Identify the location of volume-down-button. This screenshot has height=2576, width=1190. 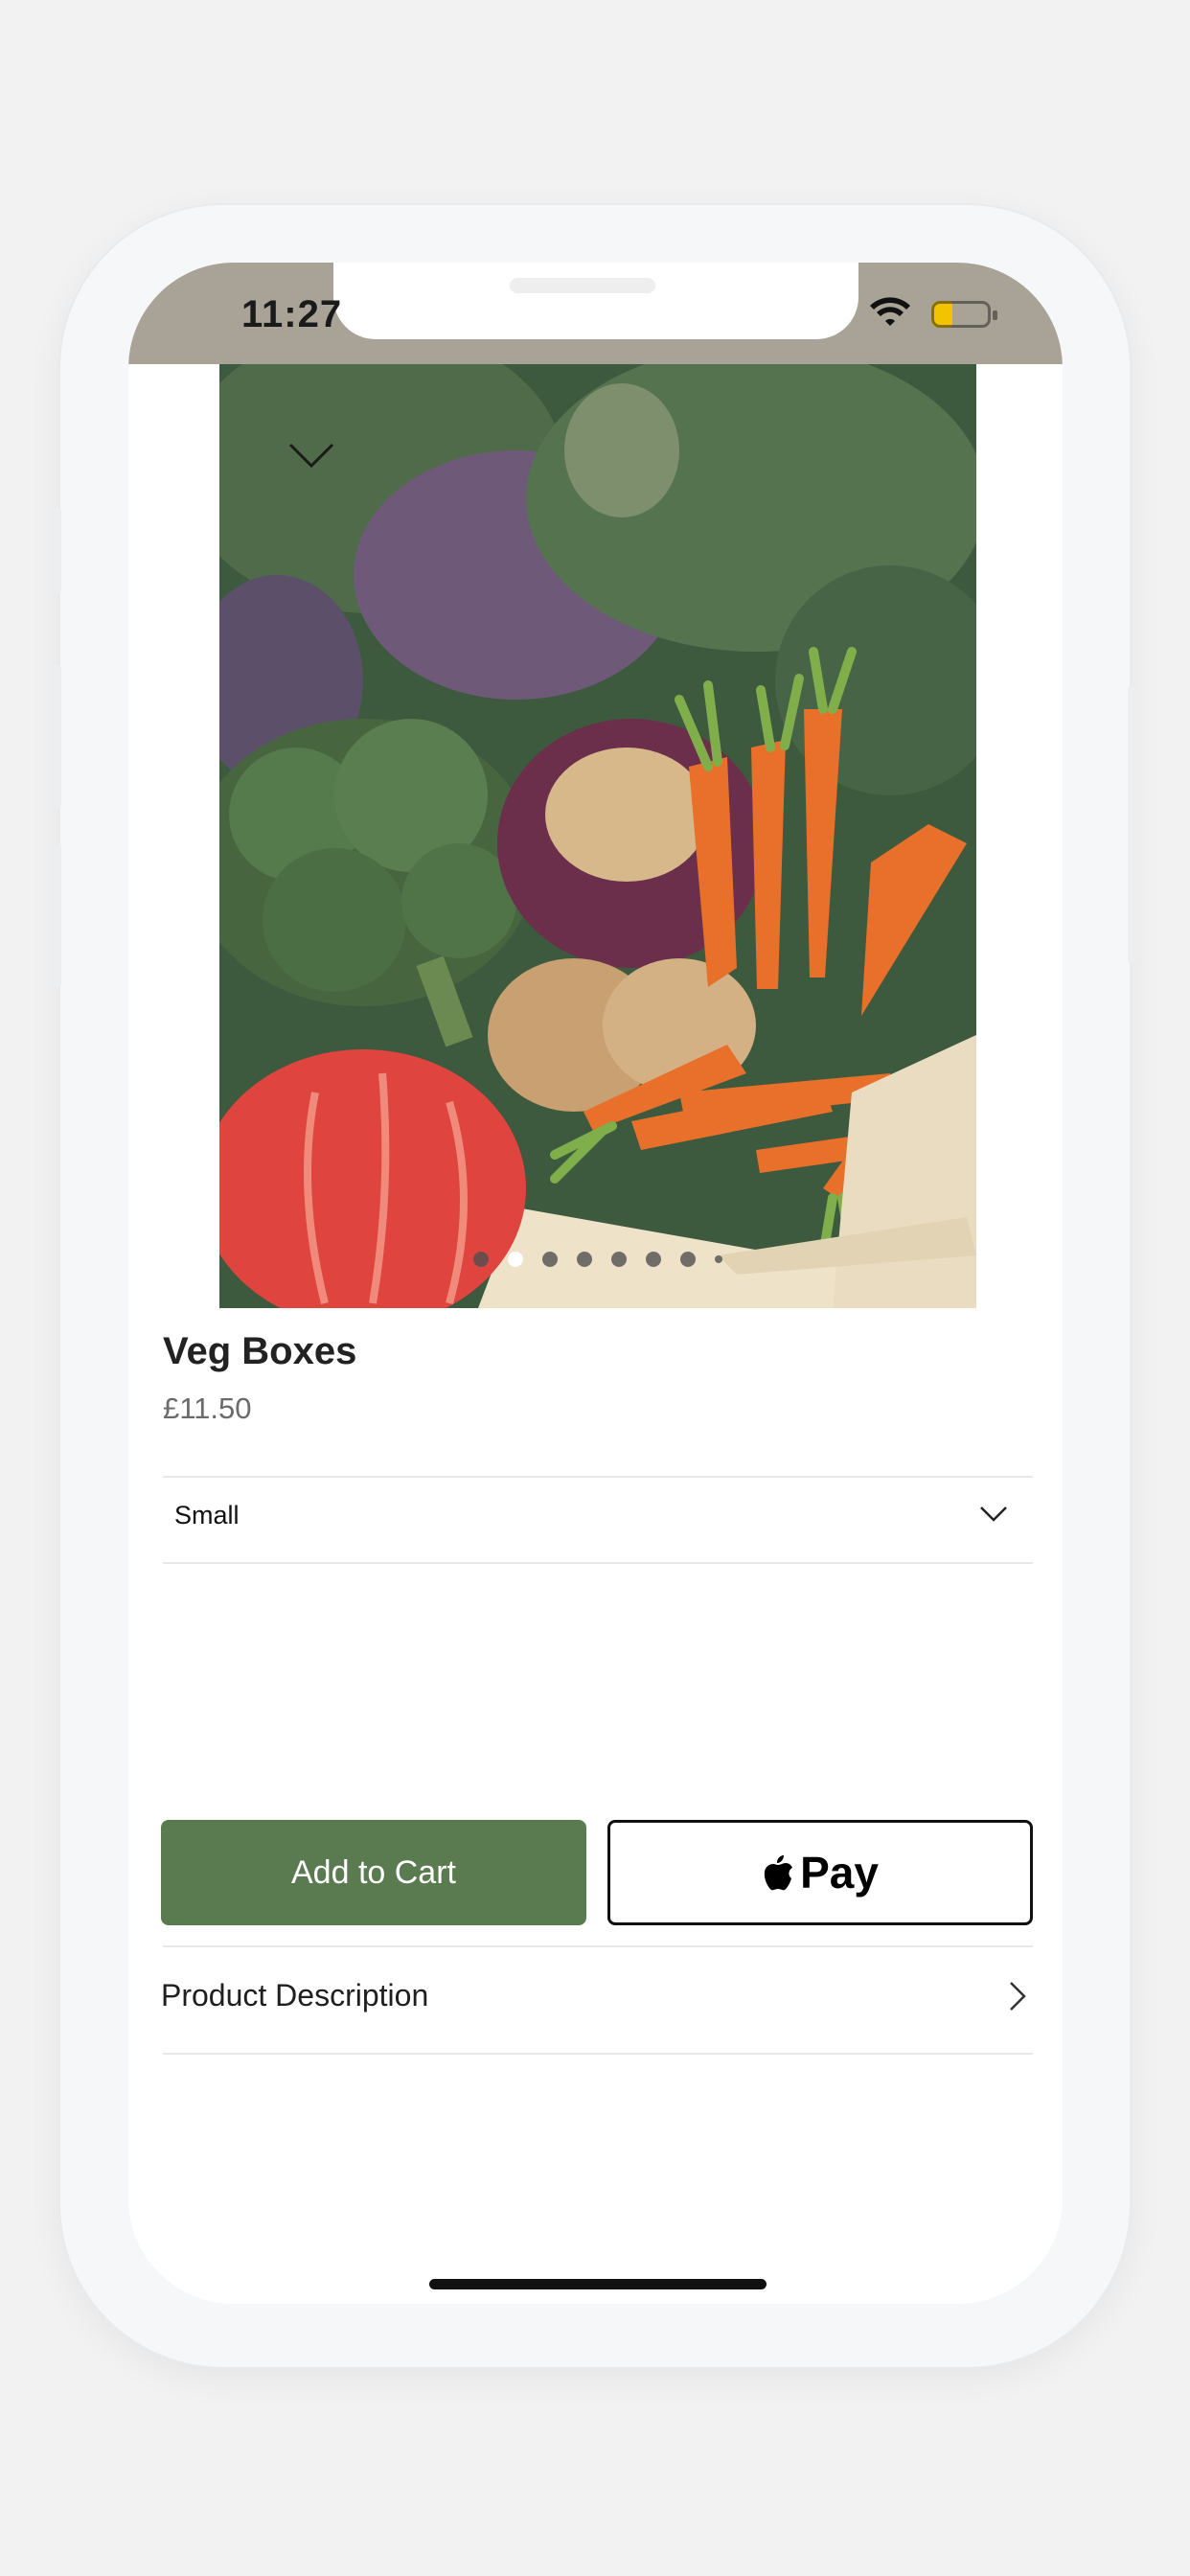
(57, 915).